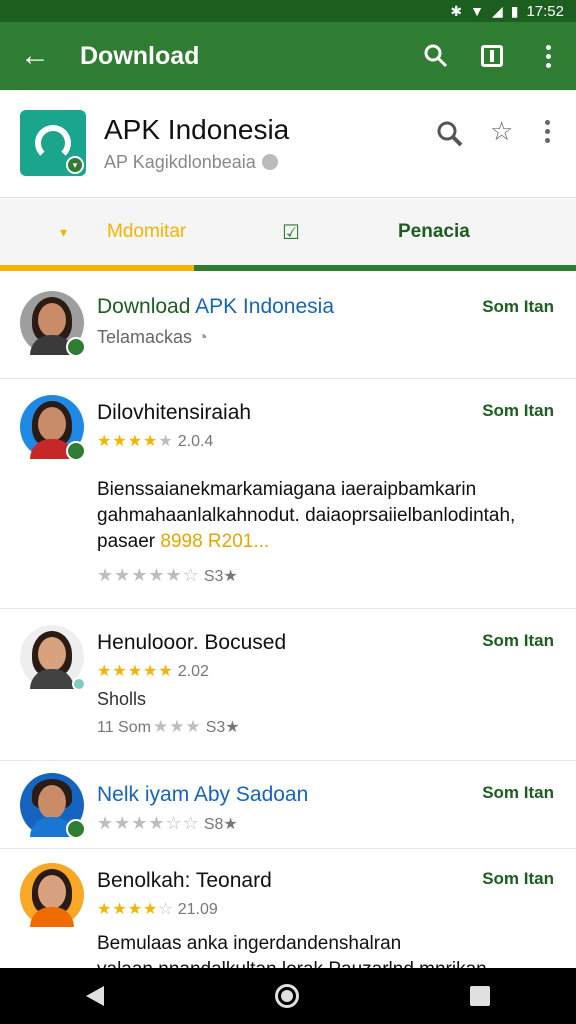 Image resolution: width=576 pixels, height=1024 pixels. I want to click on wifi-icon: ▼, so click(477, 11).